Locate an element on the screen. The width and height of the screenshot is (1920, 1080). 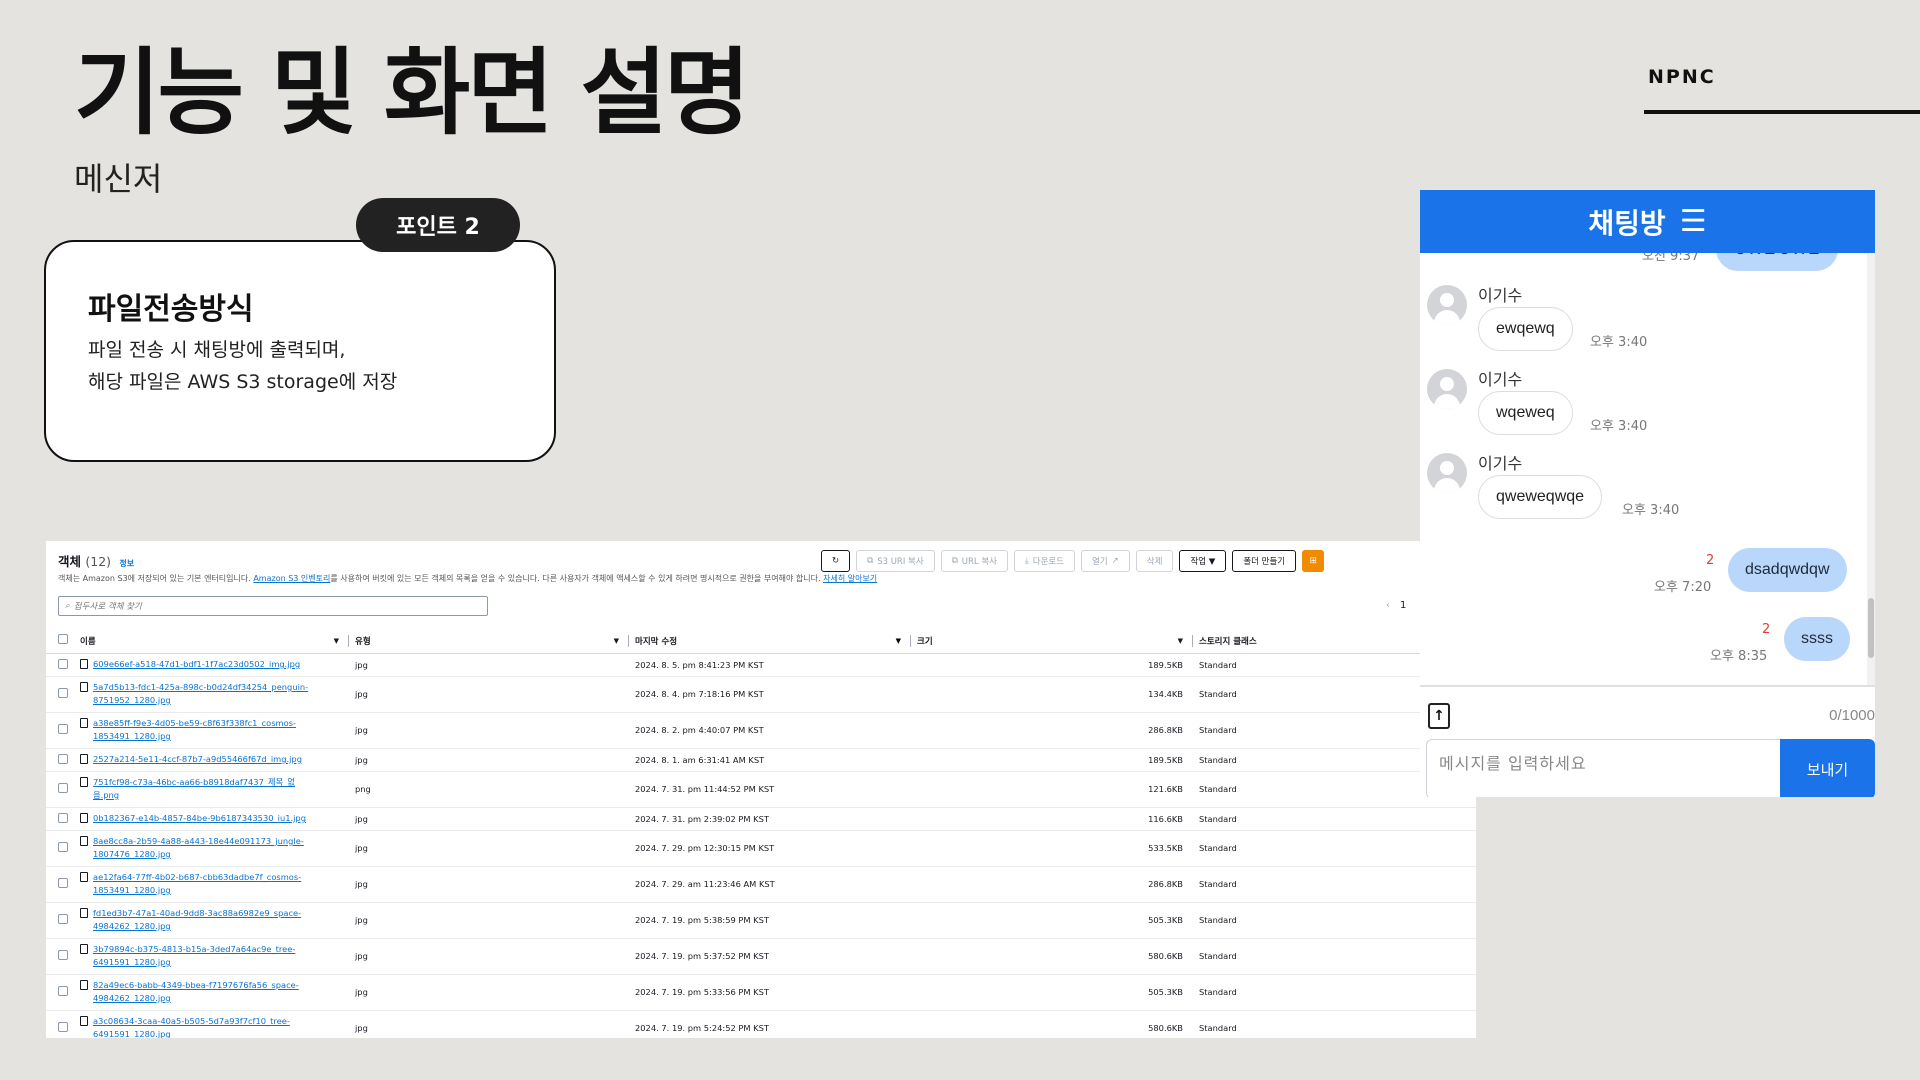
column-name: 이름 ▼ is located at coordinates (213, 641).